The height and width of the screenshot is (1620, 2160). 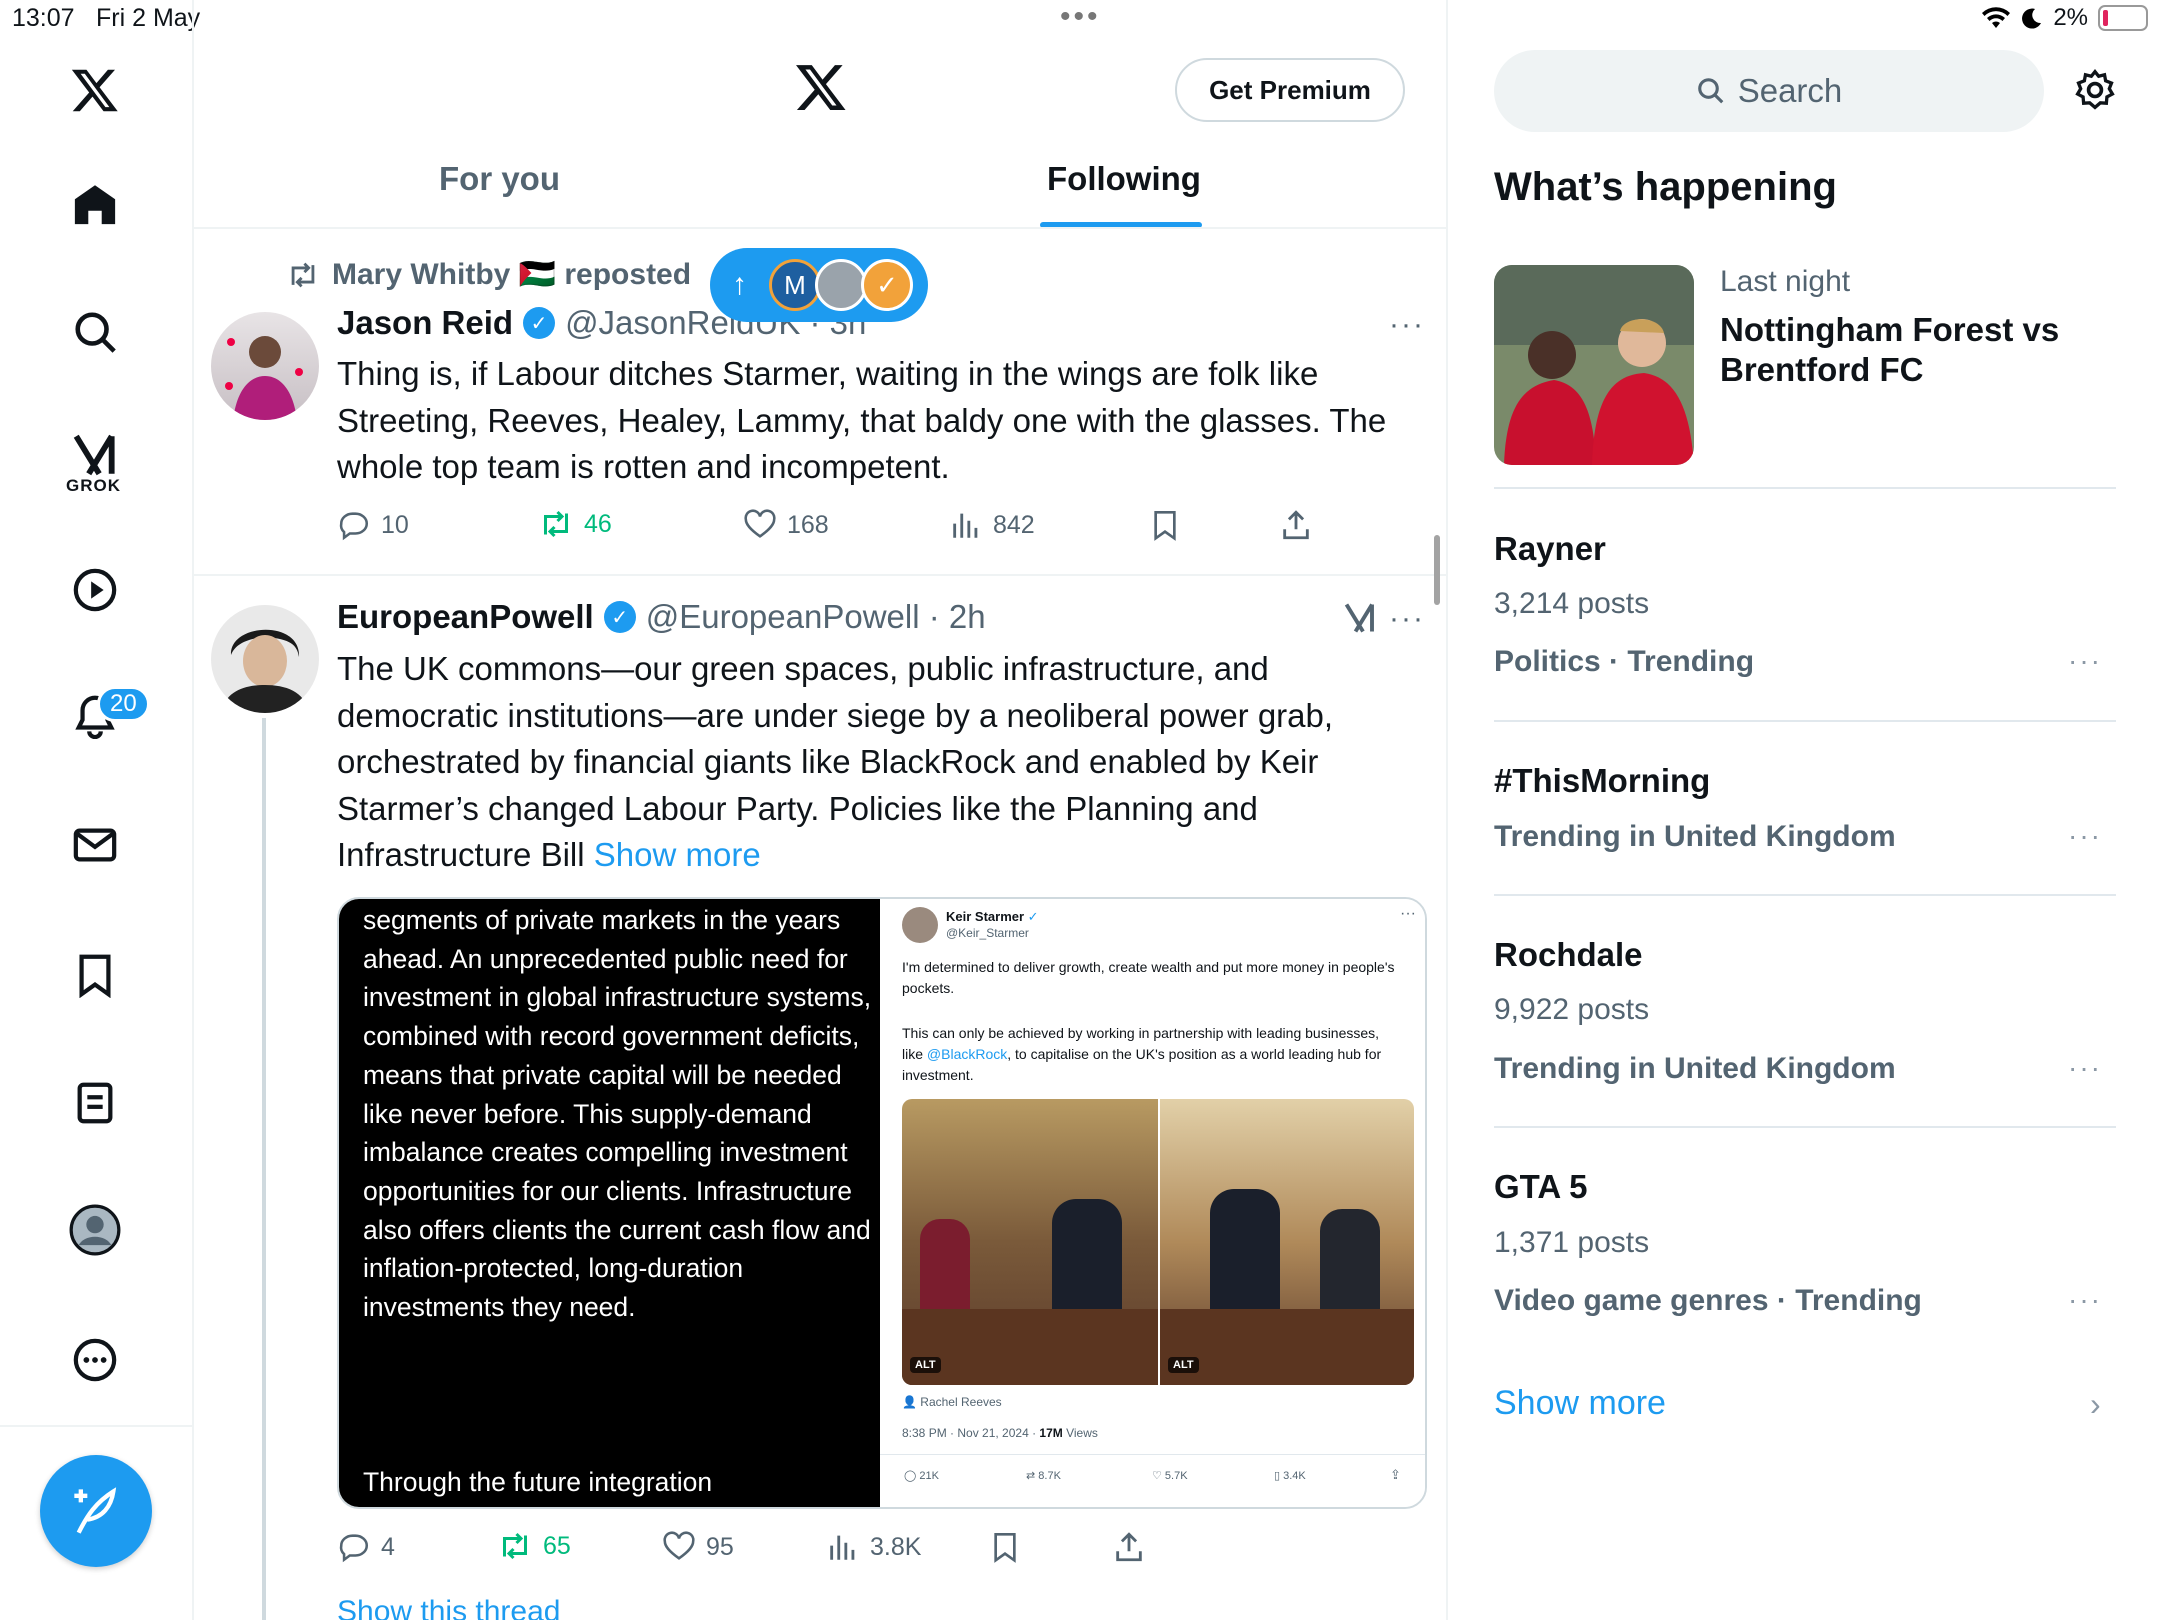 What do you see at coordinates (896, 1546) in the screenshot?
I see `tweet2-views-count: 3.8K` at bounding box center [896, 1546].